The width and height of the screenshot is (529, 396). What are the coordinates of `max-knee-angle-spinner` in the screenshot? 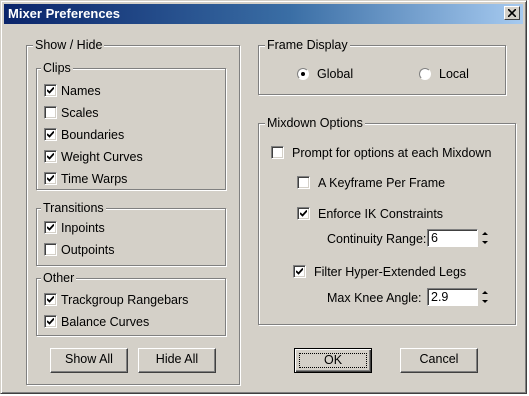 It's located at (485, 297).